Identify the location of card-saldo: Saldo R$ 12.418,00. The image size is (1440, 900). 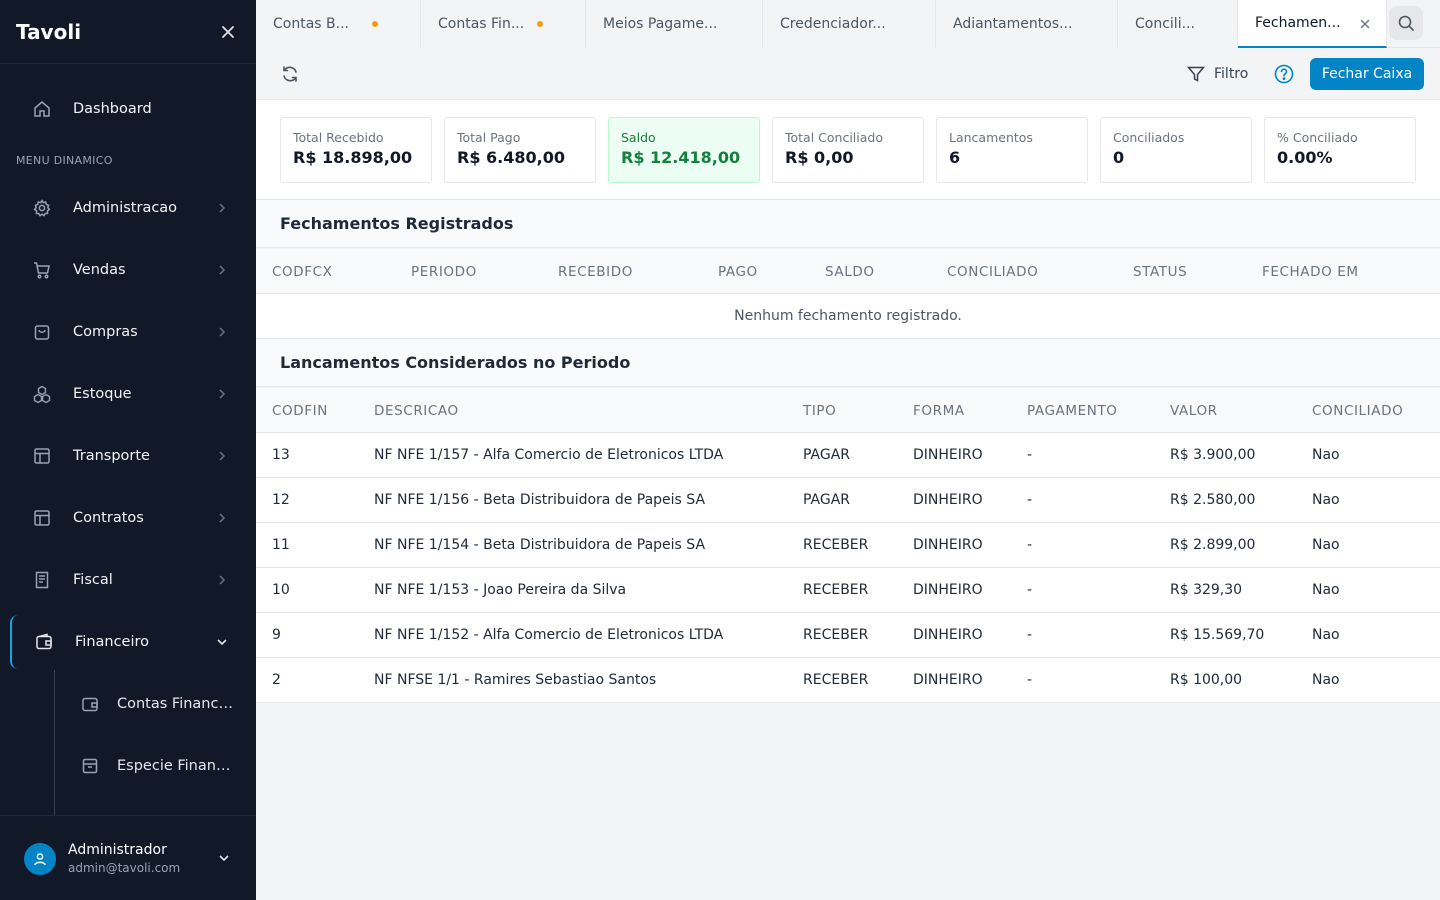
(684, 150).